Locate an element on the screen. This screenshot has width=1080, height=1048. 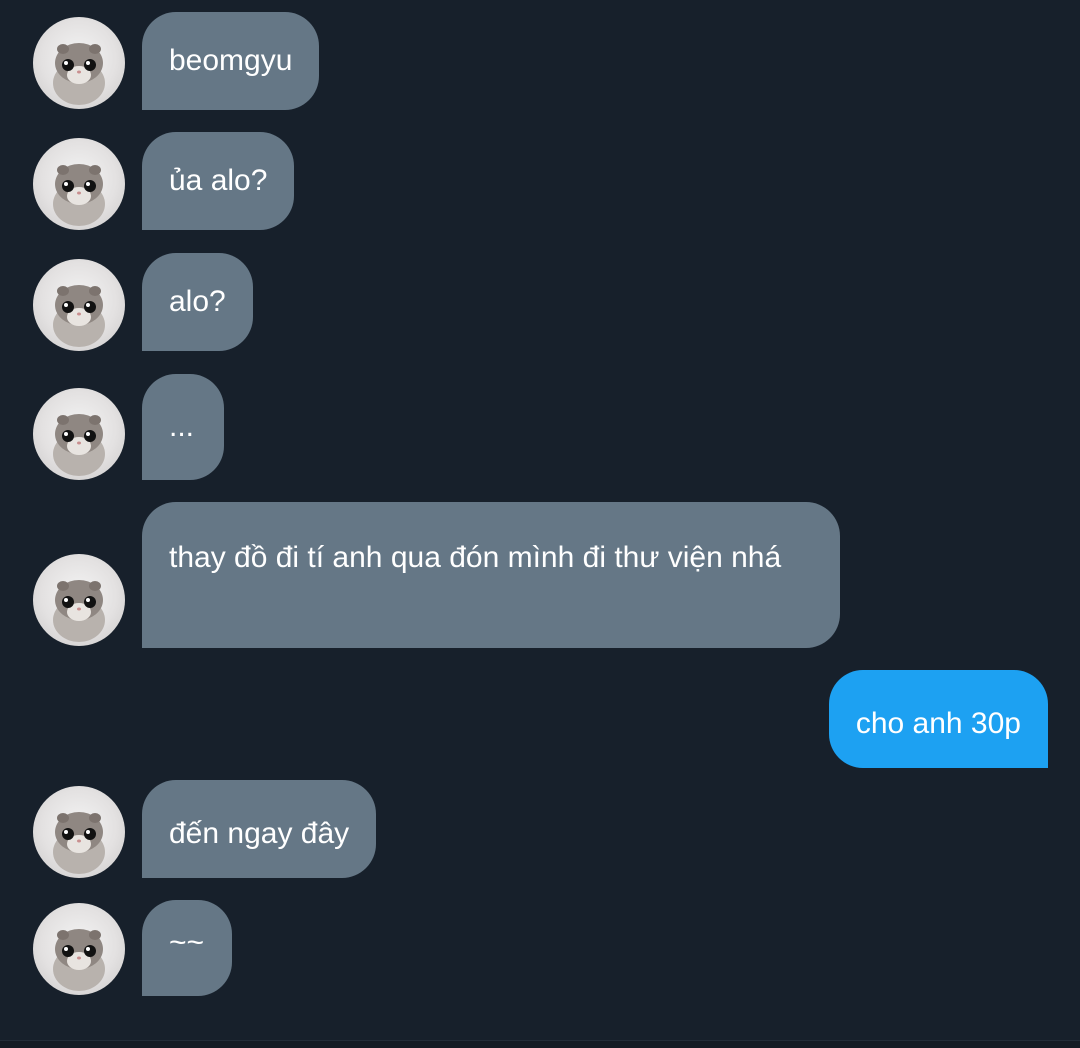
message-bubble-incoming: alo? is located at coordinates (197, 302).